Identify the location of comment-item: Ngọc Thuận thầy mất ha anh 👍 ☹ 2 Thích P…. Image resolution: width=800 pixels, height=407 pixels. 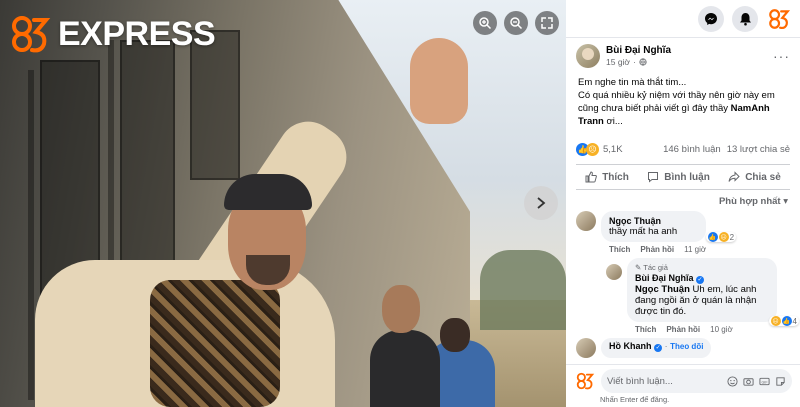
(683, 230).